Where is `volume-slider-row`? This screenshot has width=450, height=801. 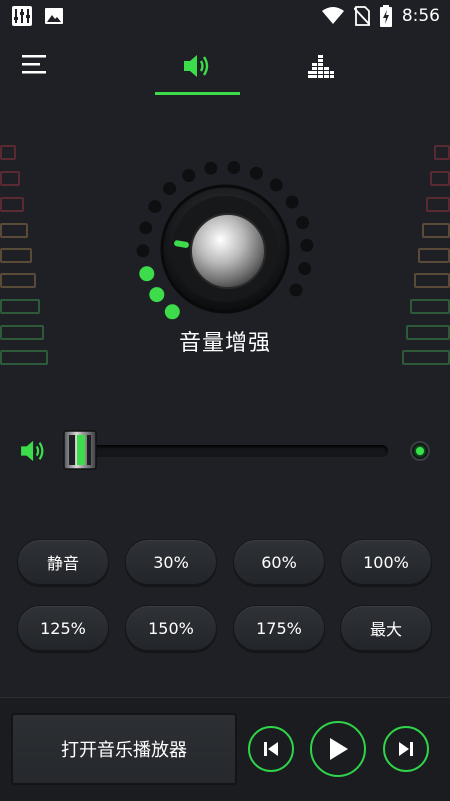 volume-slider-row is located at coordinates (225, 452).